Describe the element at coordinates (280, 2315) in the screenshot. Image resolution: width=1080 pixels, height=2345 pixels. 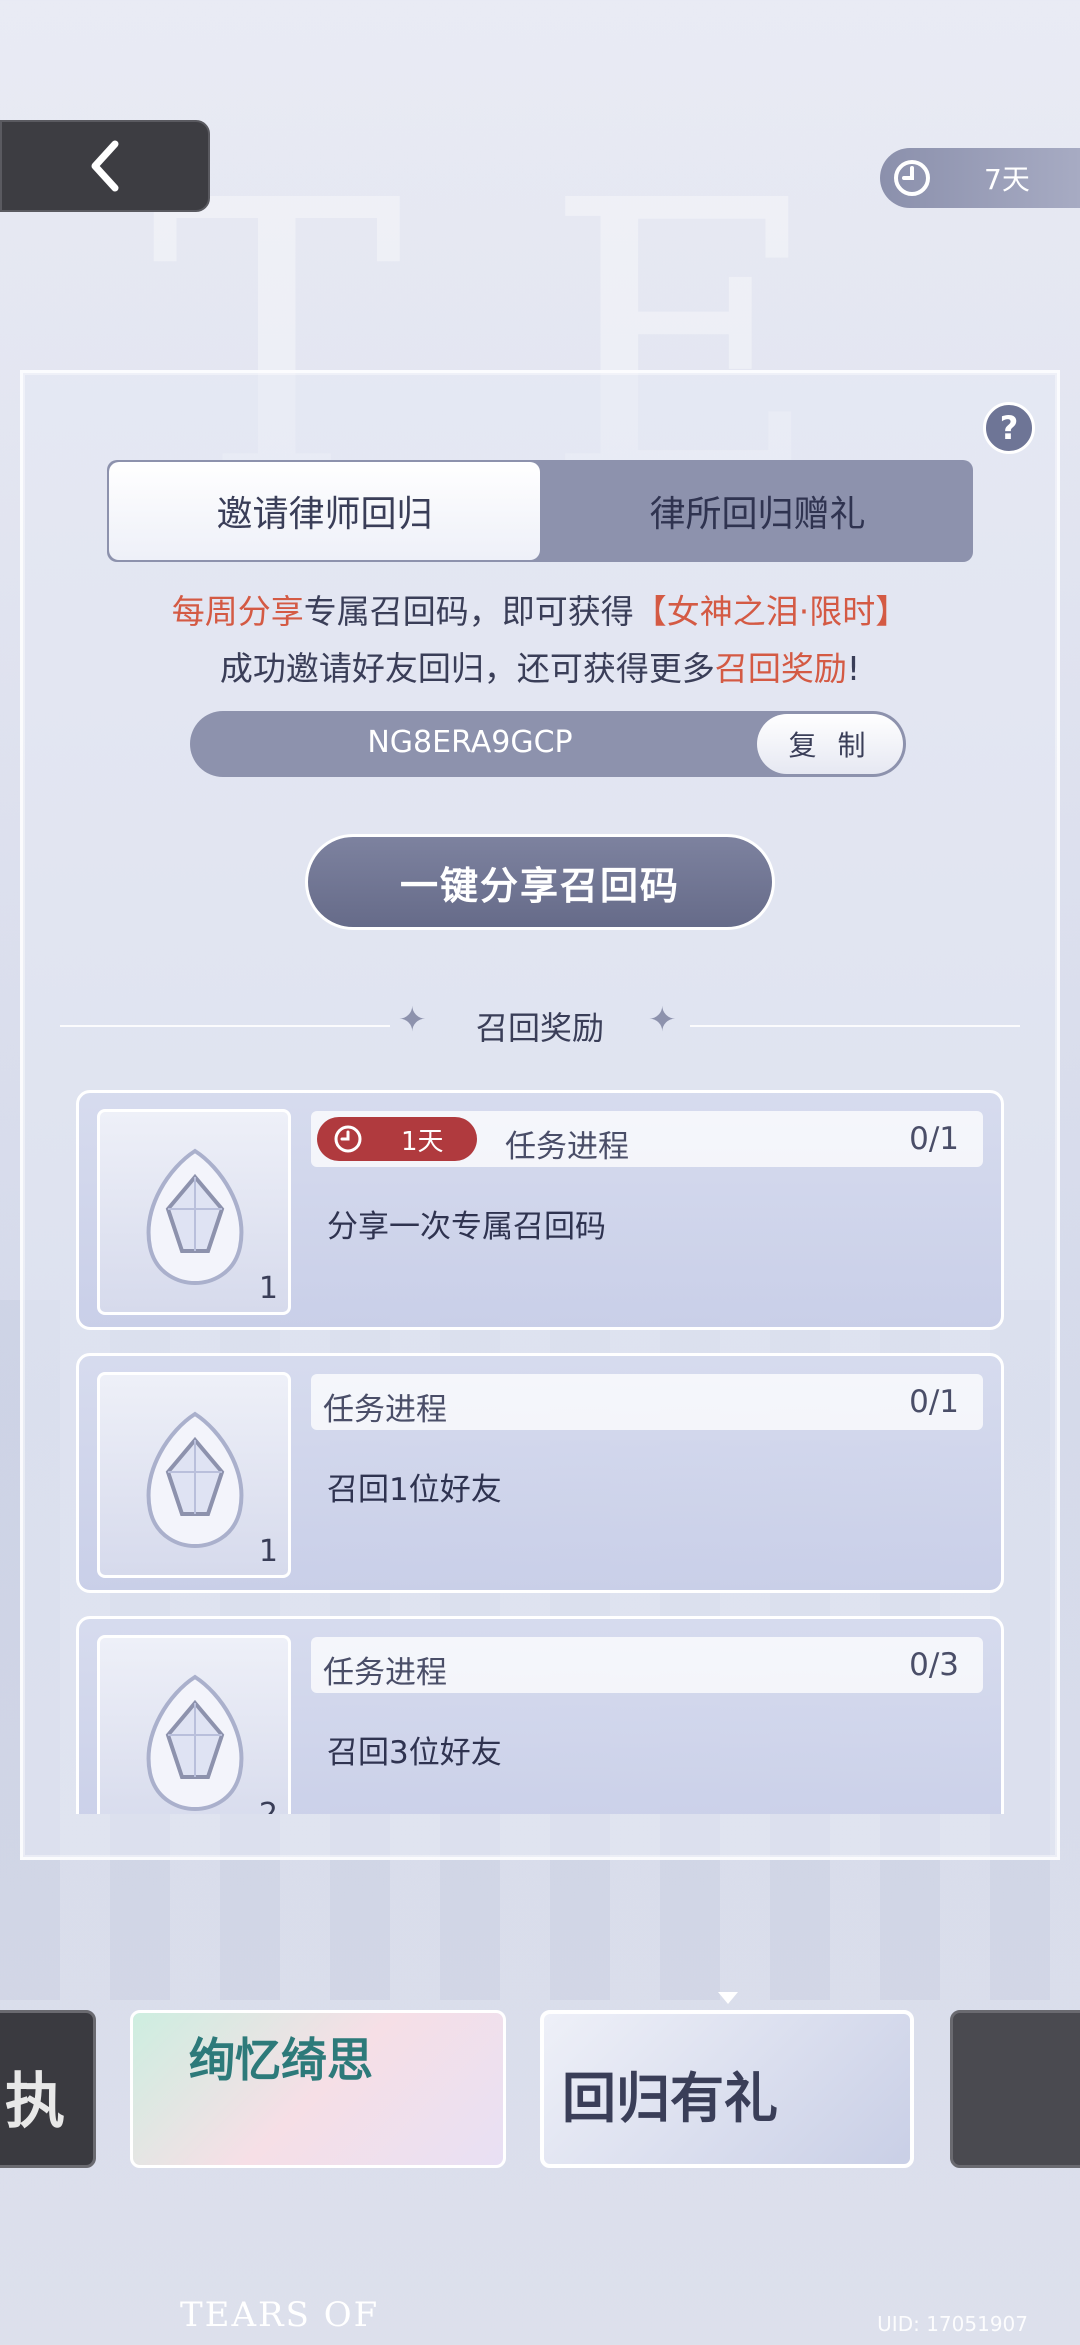
I see `footer-logo-text: TEARS OF` at that location.